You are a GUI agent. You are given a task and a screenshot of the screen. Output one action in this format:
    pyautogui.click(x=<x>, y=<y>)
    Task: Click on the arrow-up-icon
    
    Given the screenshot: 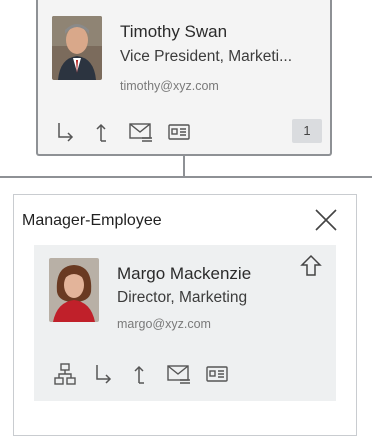 What is the action you would take?
    pyautogui.click(x=311, y=266)
    